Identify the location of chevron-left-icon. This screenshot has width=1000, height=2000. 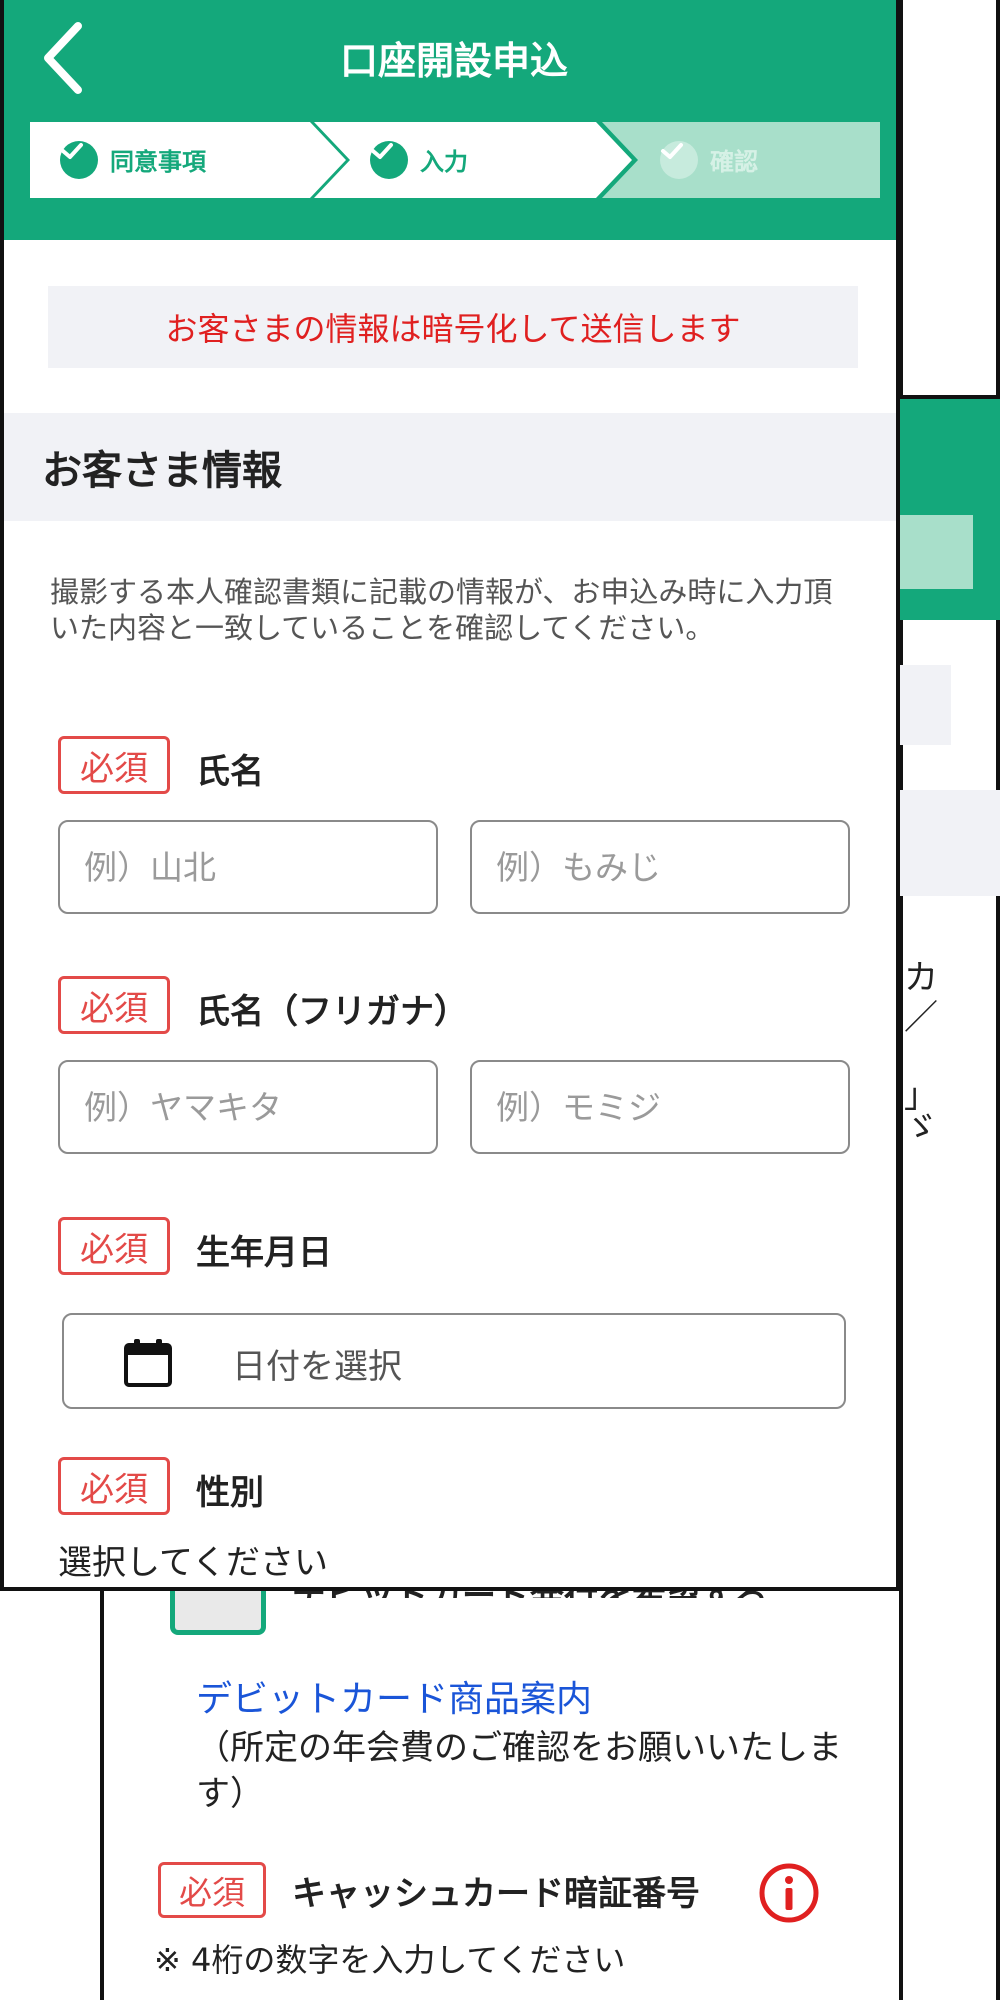
(67, 62).